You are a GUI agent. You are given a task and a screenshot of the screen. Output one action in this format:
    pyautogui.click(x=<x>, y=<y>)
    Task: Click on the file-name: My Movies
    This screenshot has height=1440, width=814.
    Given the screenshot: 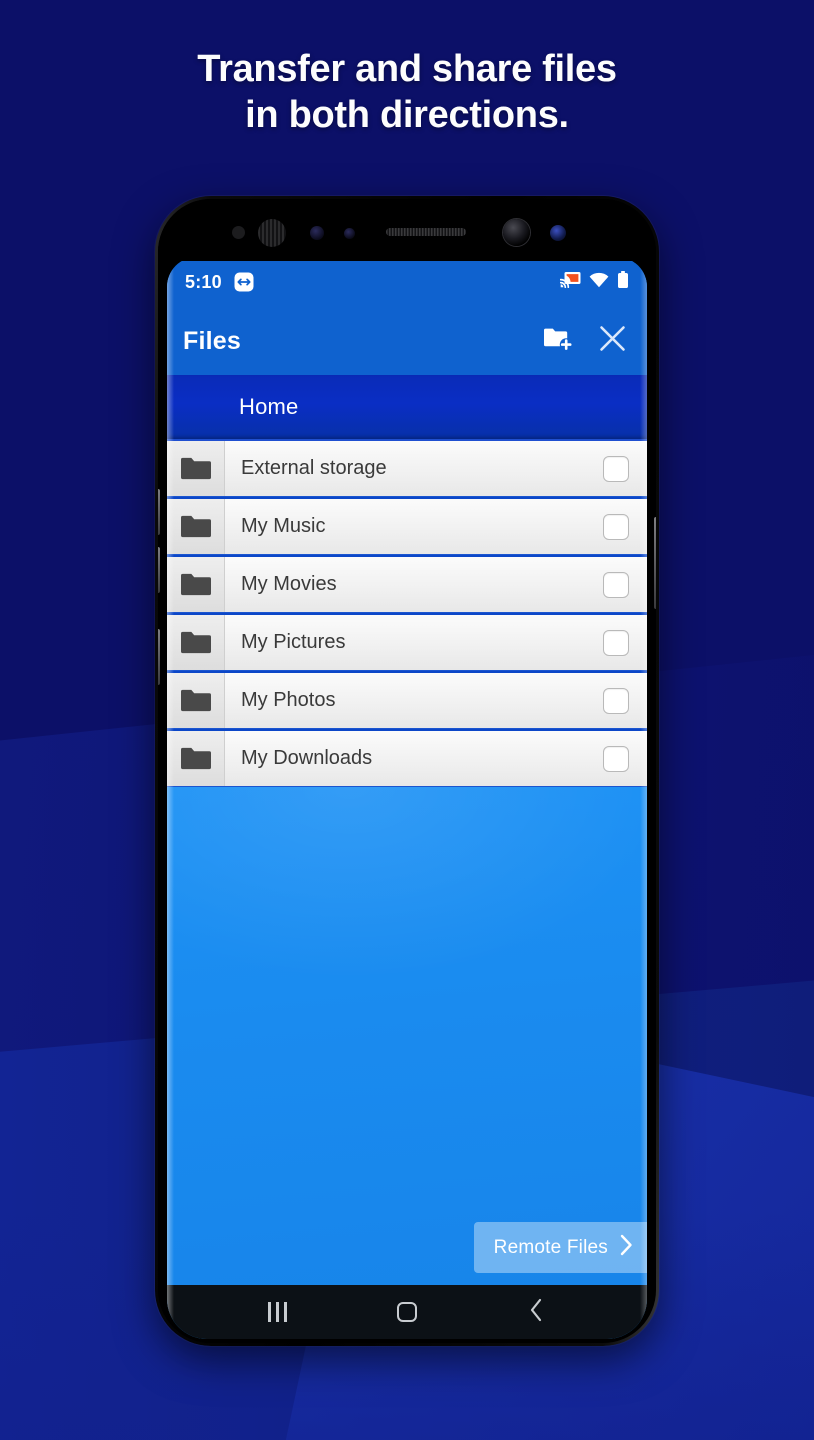 What is the action you would take?
    pyautogui.click(x=405, y=584)
    